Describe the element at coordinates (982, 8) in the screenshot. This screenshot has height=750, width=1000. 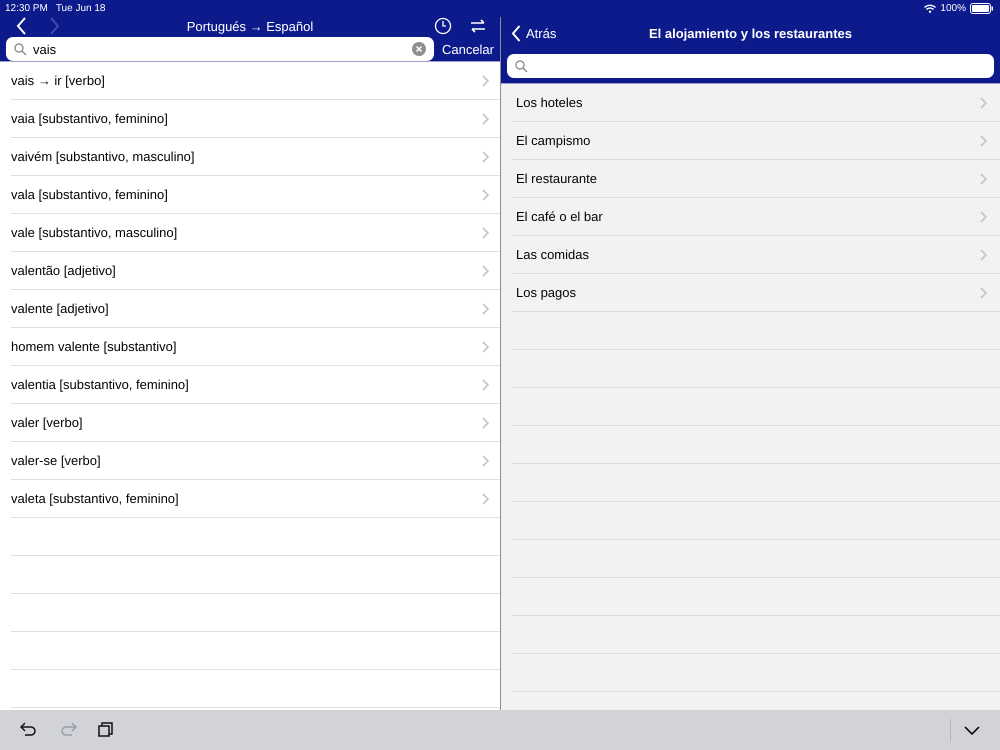
I see `battery-icon` at that location.